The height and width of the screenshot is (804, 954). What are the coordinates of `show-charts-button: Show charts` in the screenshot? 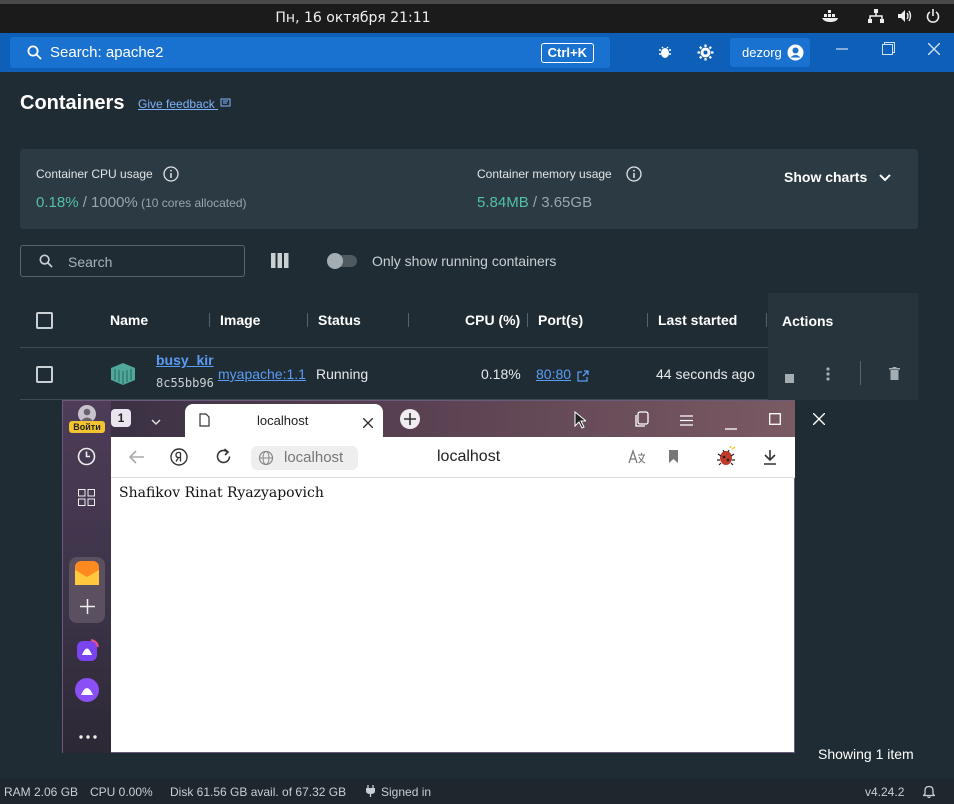 It's located at (837, 177).